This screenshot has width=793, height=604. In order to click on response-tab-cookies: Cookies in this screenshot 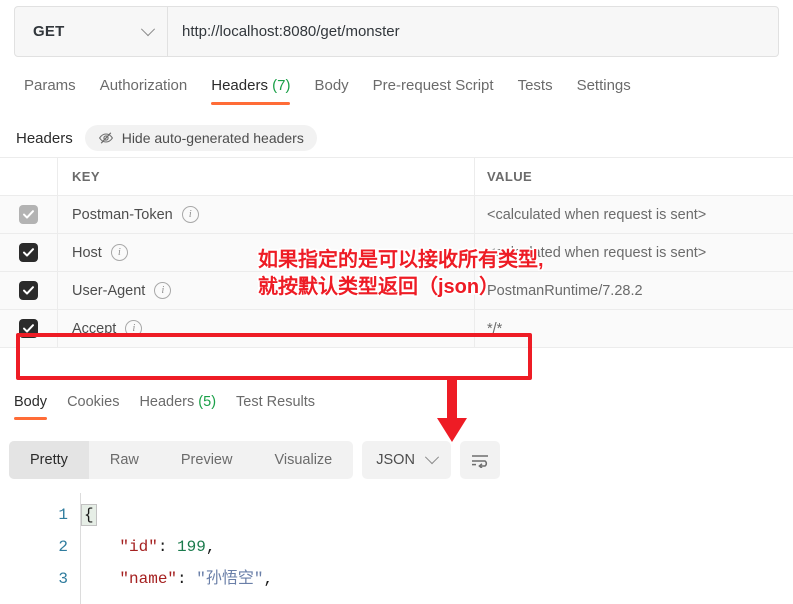, I will do `click(93, 407)`.